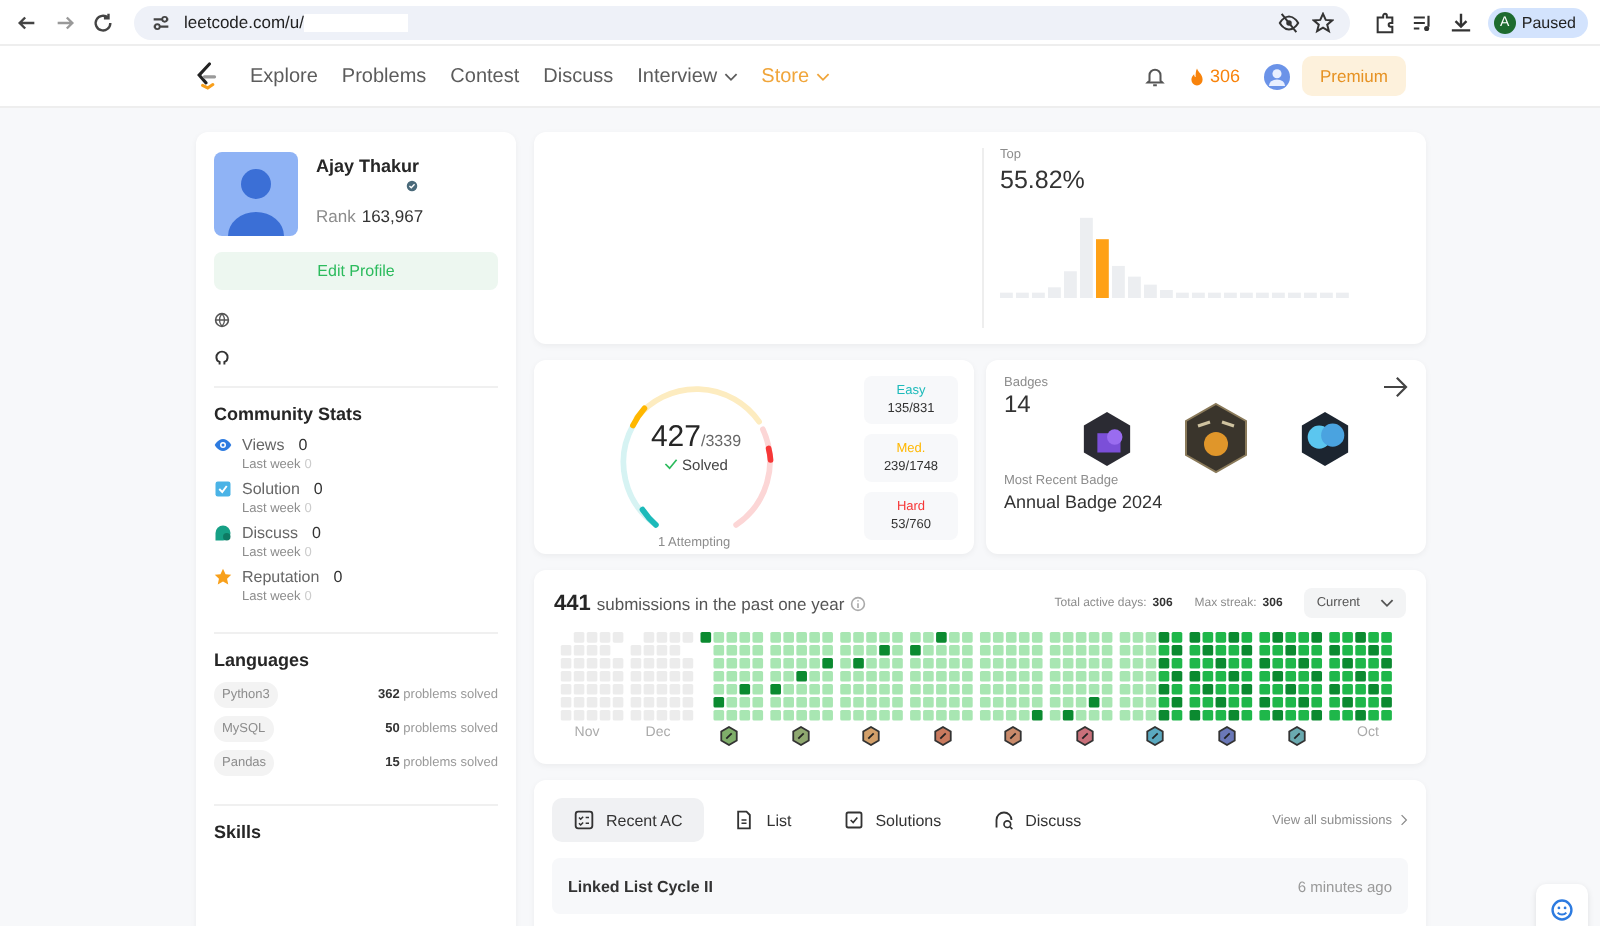  What do you see at coordinates (1196, 76) in the screenshot?
I see `flame-icon` at bounding box center [1196, 76].